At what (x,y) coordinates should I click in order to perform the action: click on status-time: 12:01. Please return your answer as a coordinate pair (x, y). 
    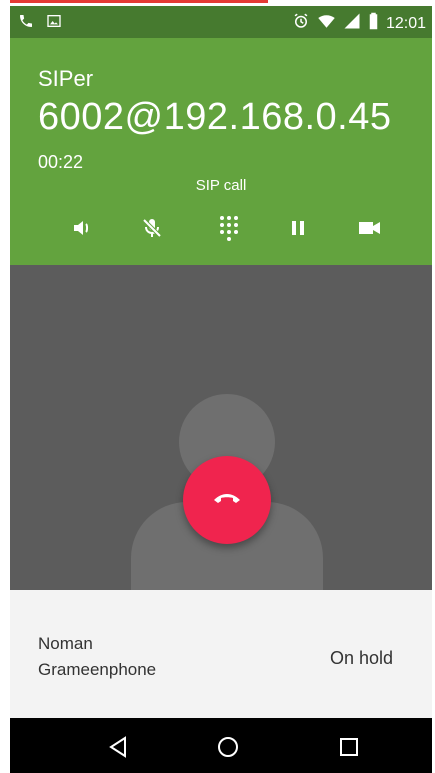
    Looking at the image, I should click on (405, 23).